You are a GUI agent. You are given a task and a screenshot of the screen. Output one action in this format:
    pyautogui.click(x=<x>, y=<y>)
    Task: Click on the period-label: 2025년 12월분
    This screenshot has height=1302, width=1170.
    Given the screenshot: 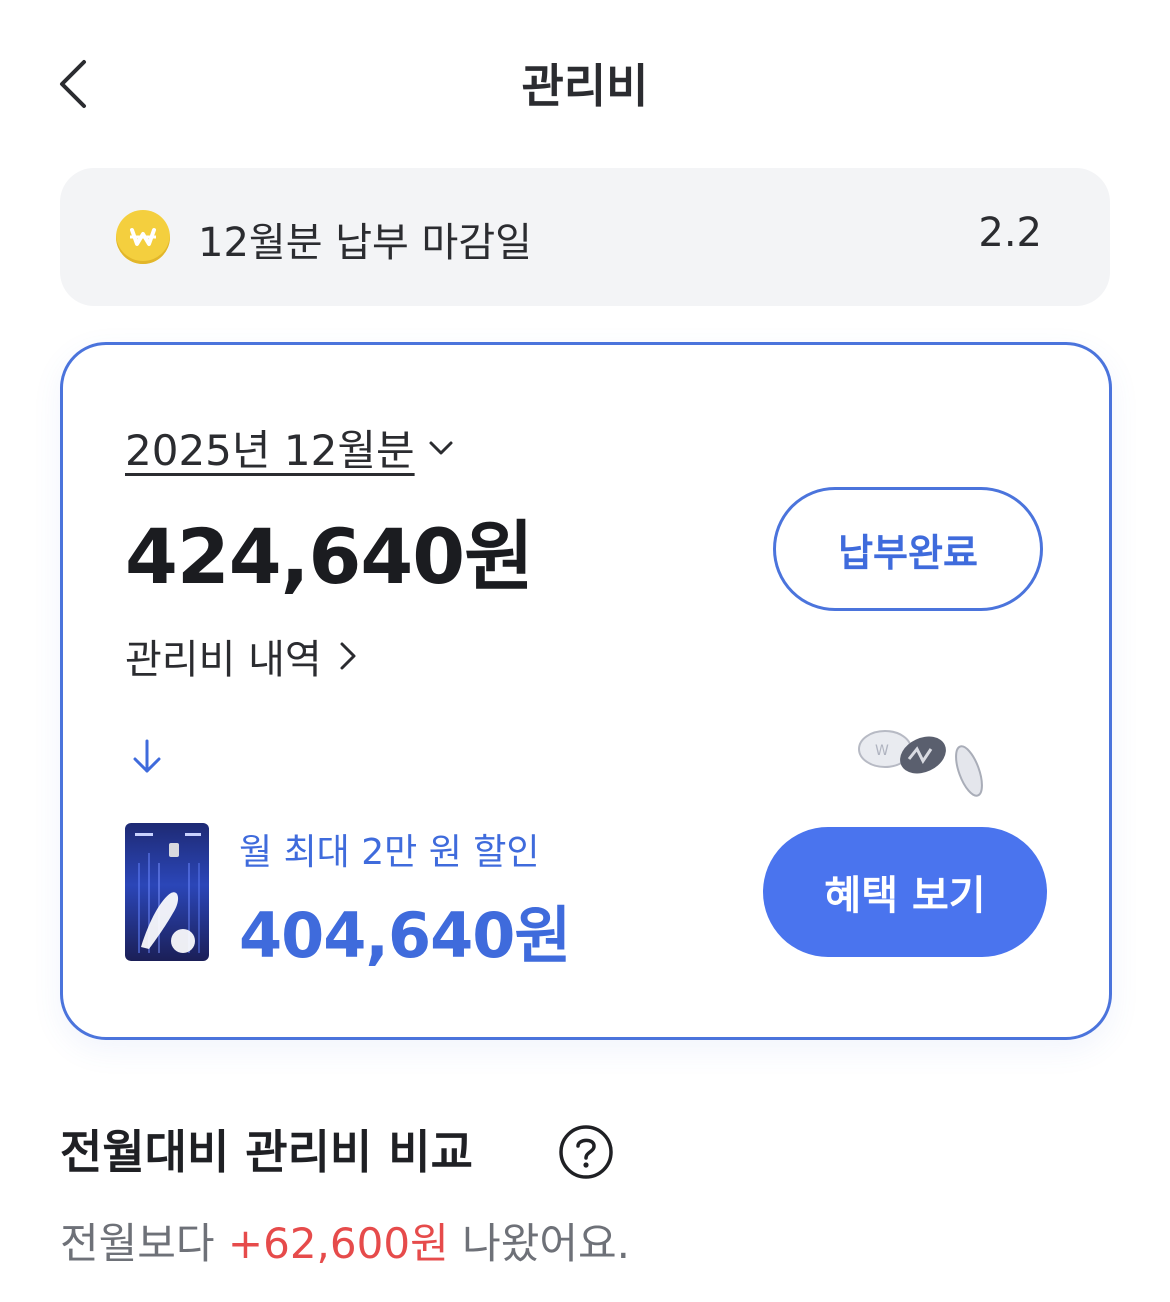 What is the action you would take?
    pyautogui.click(x=270, y=450)
    